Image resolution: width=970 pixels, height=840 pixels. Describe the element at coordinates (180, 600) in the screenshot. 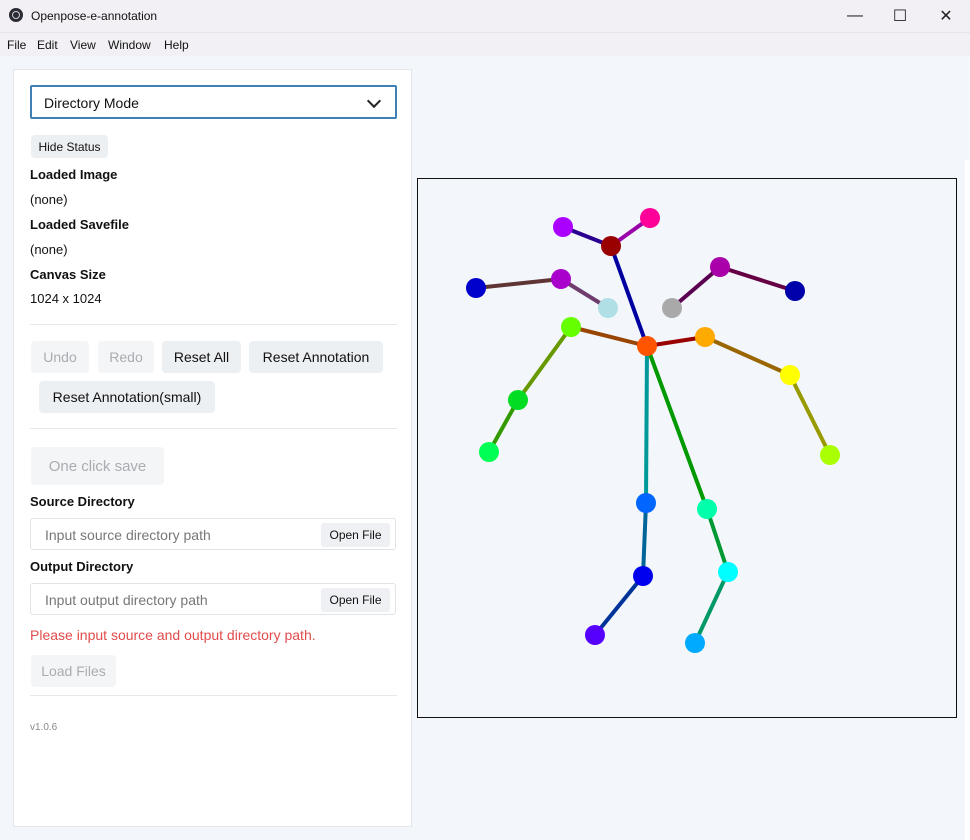

I see `output-directory-input` at that location.